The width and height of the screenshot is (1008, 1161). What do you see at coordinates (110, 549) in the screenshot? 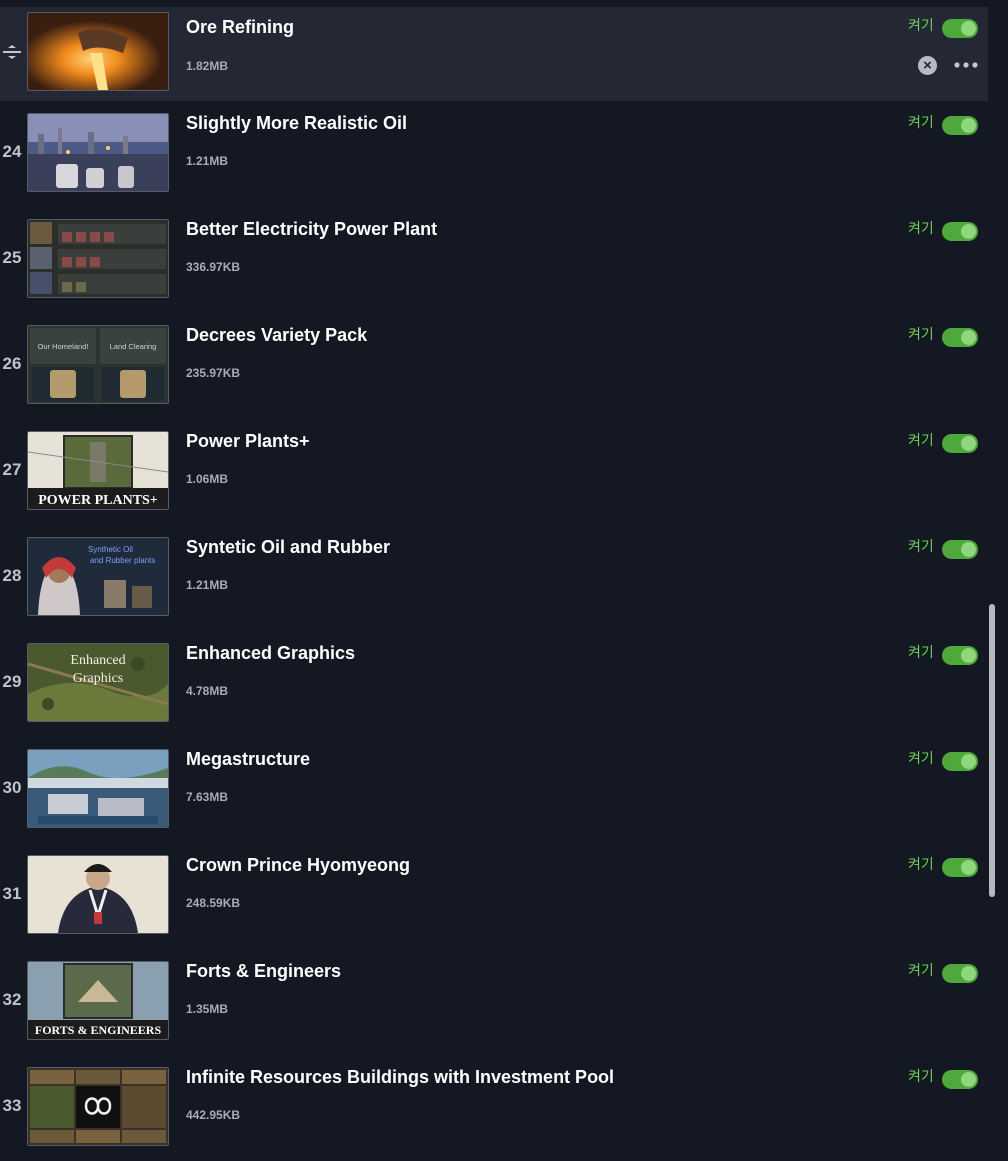
I see `thumb-text-synthetic: Synthetic Oil` at bounding box center [110, 549].